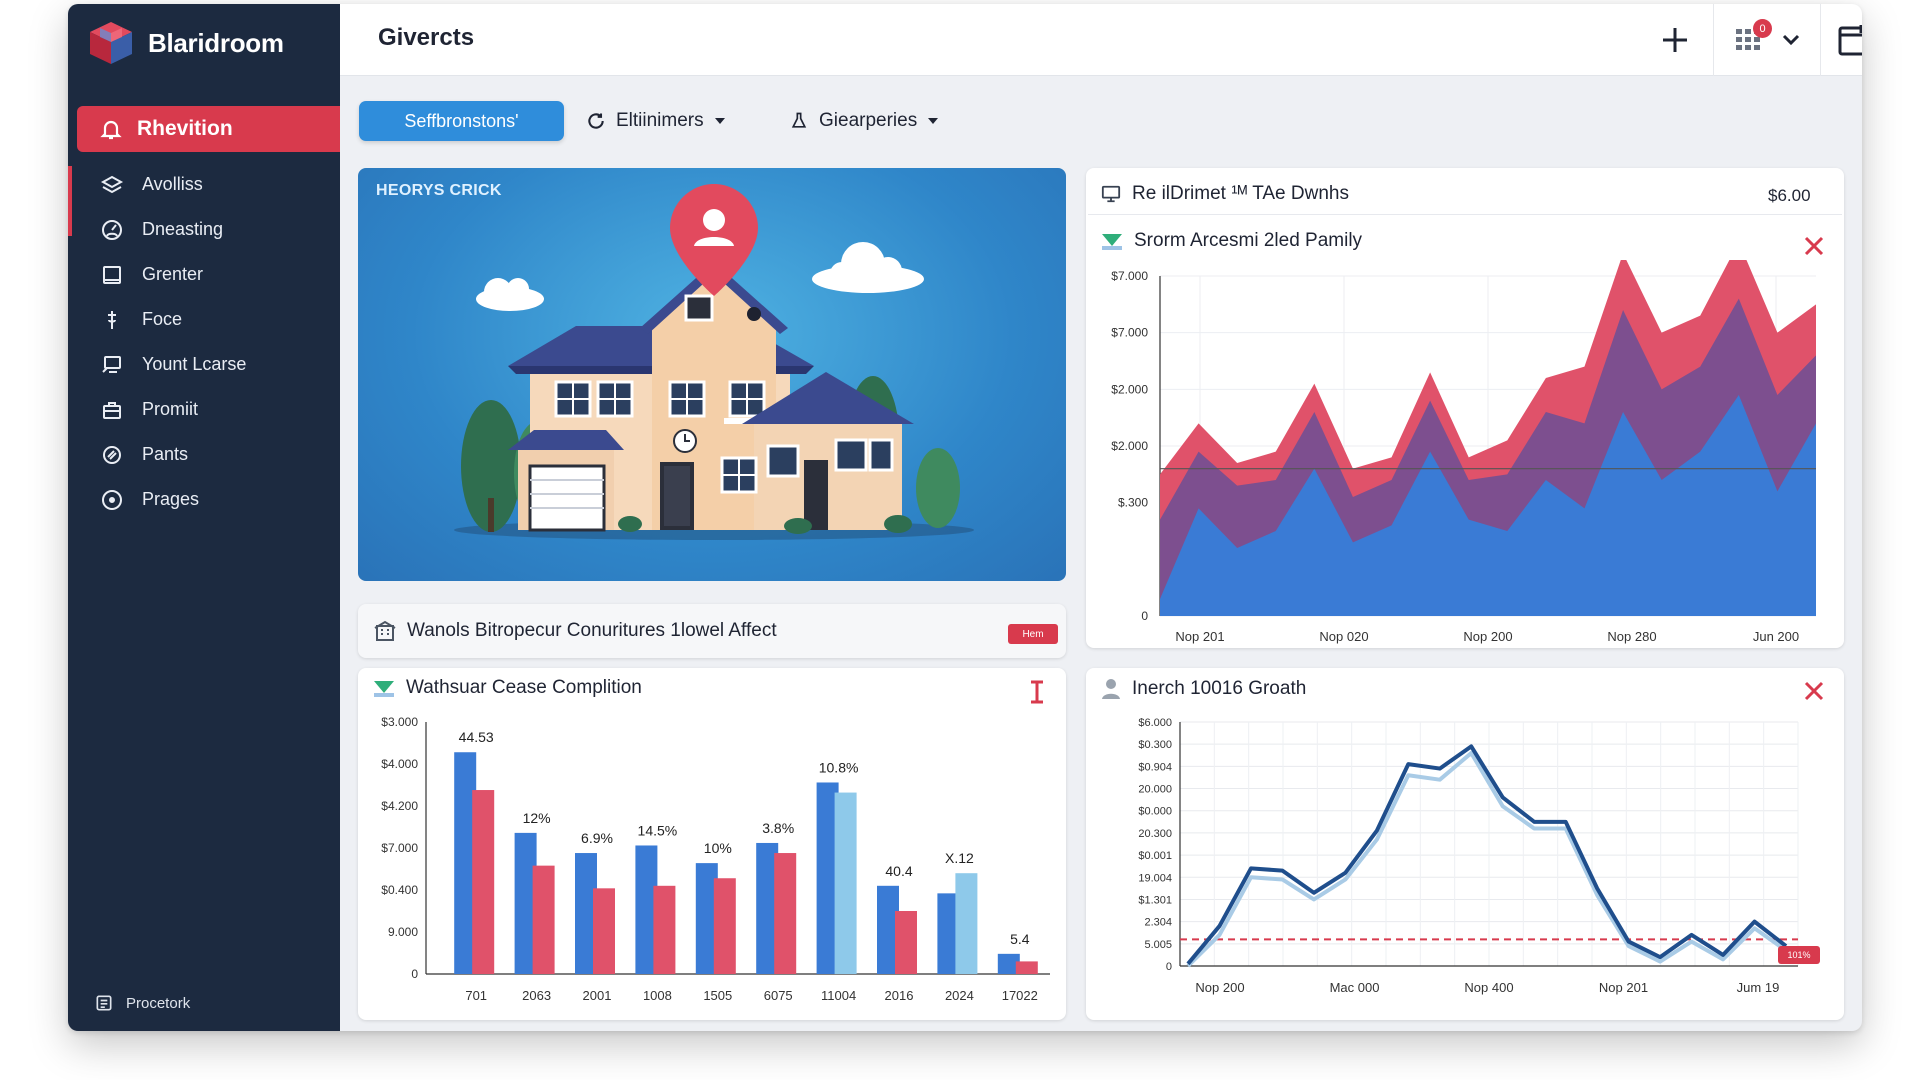 The image size is (1920, 1080). I want to click on data-label: 5.4, so click(1020, 939).